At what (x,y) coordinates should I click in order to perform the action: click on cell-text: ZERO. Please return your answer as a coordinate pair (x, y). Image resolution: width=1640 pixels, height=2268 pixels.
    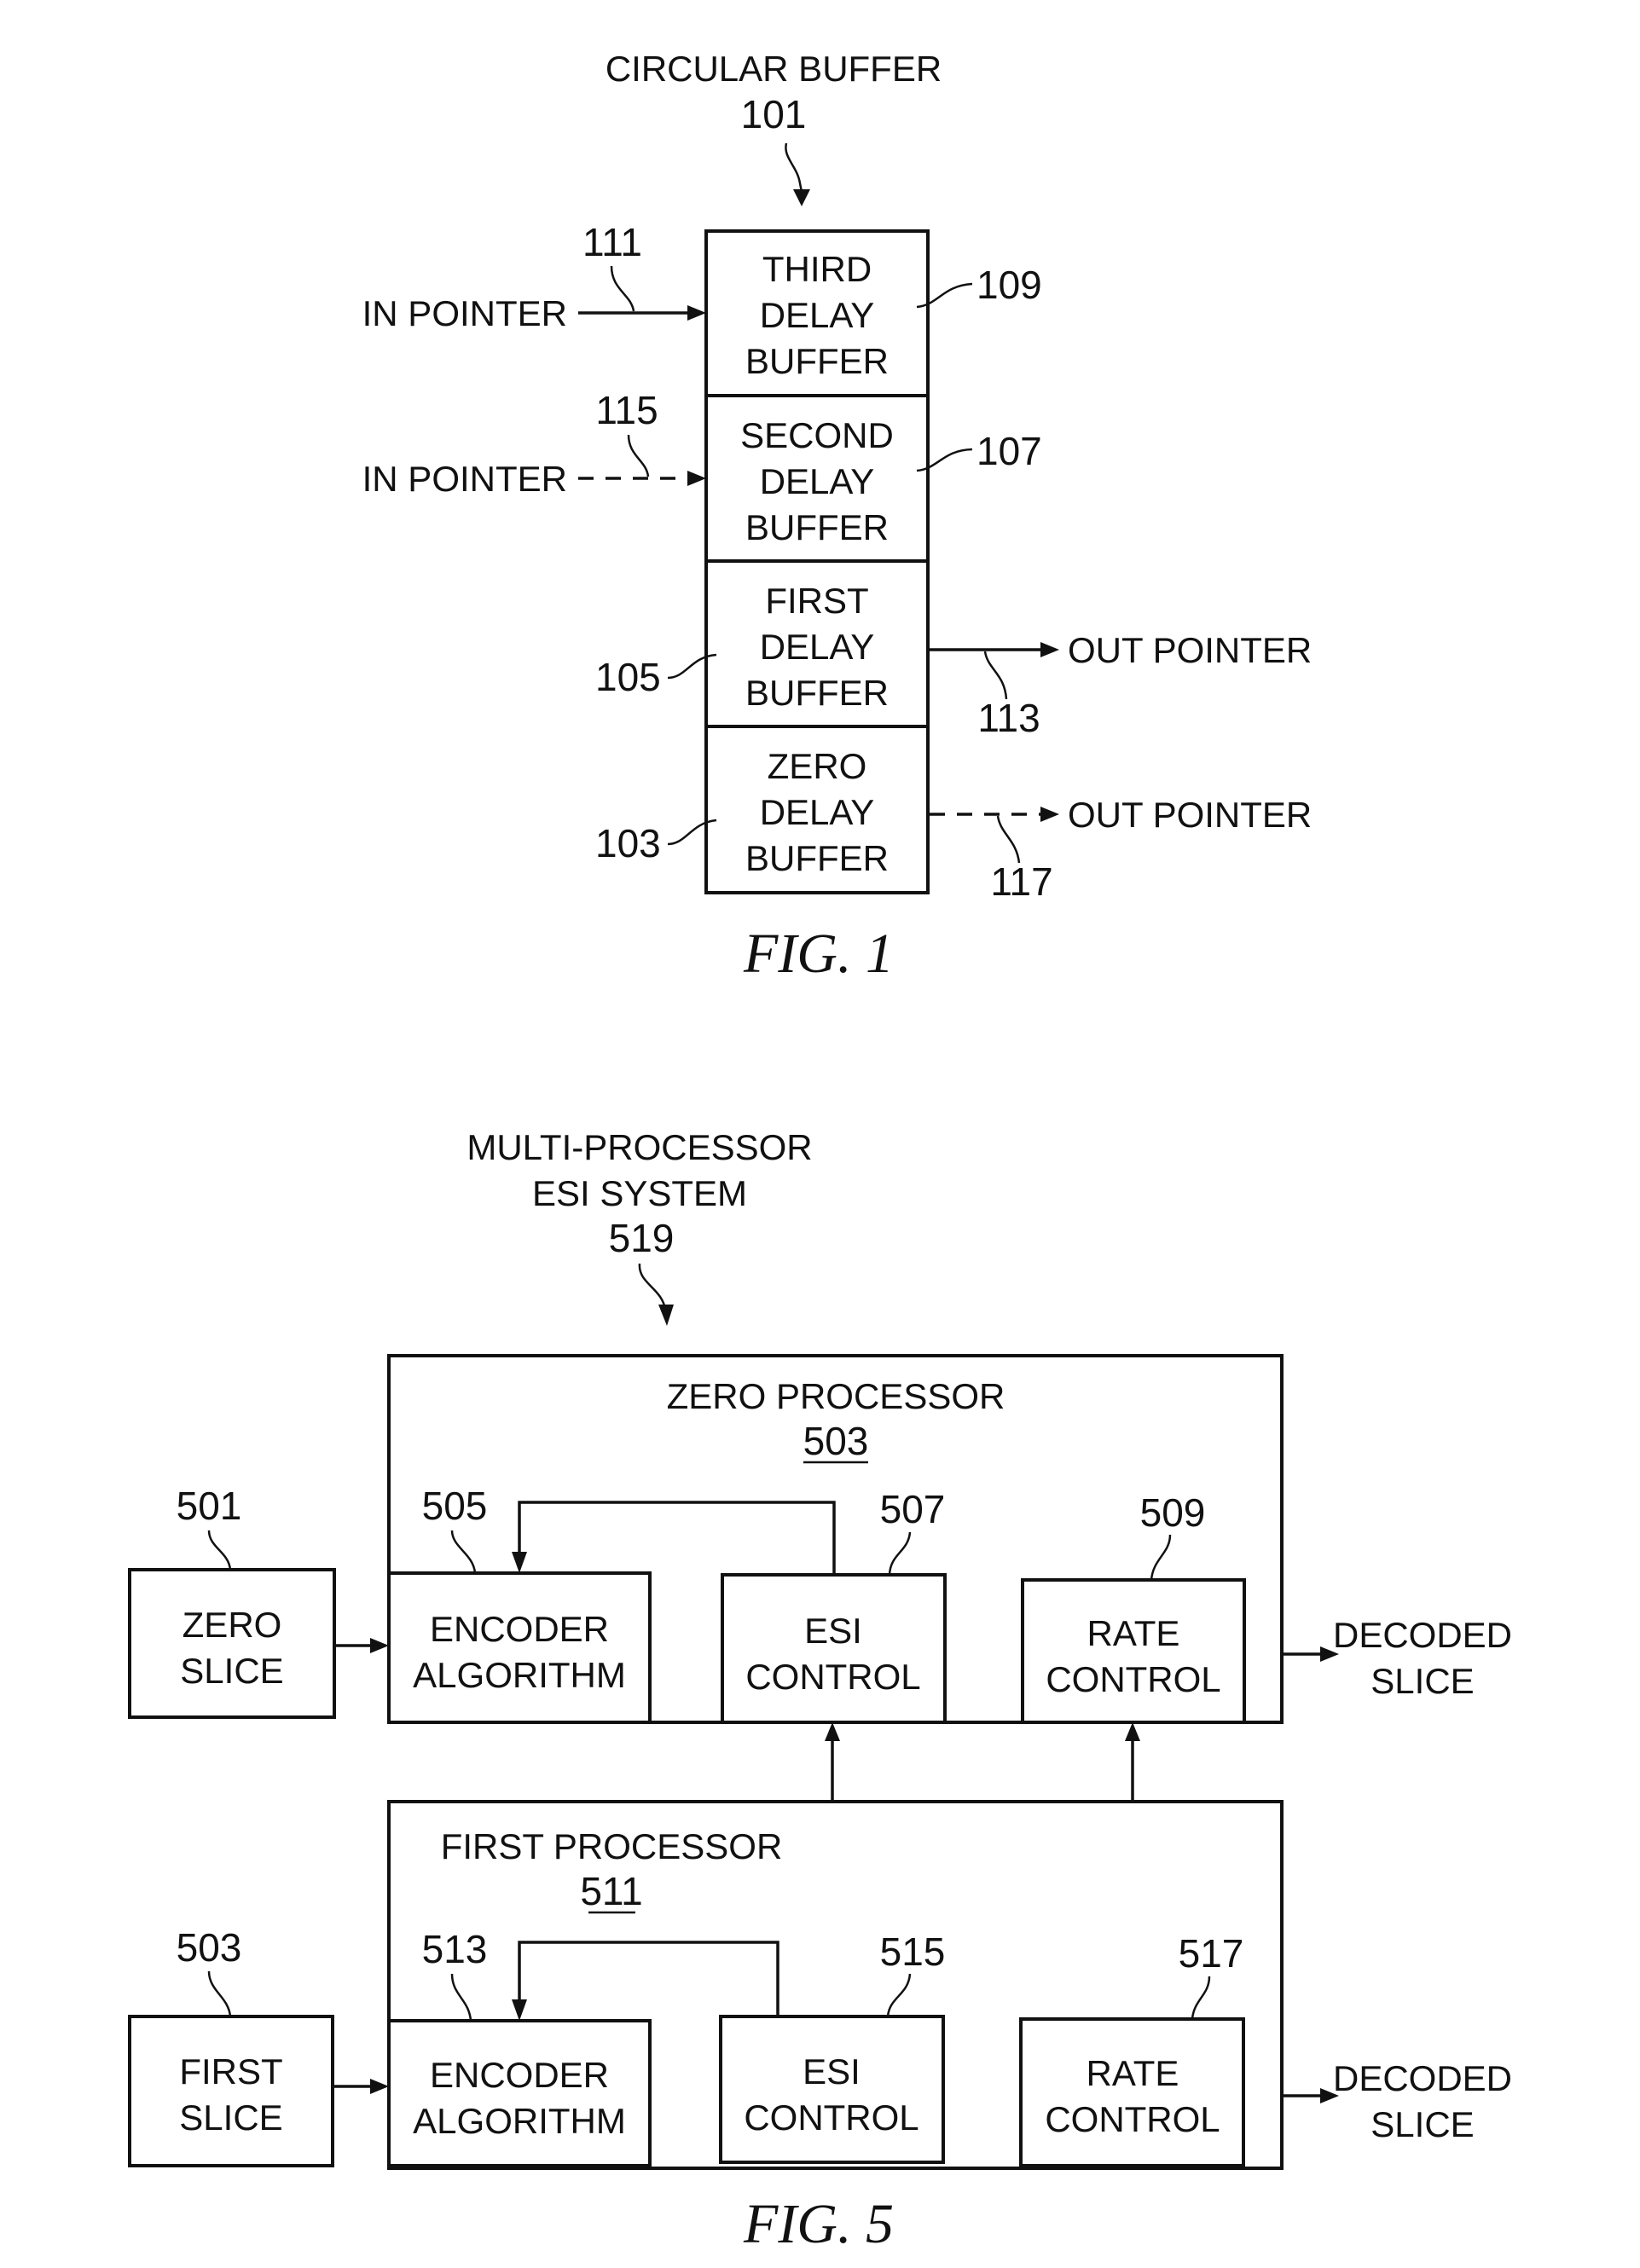
    Looking at the image, I should click on (817, 766).